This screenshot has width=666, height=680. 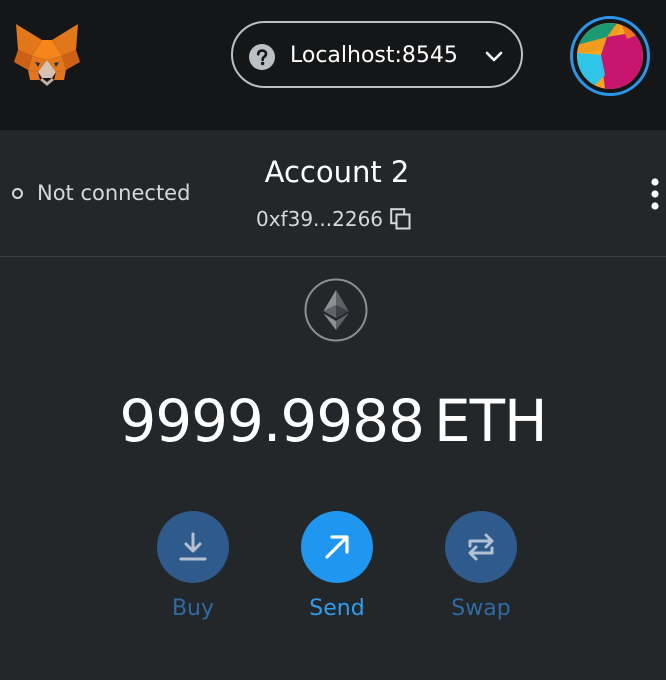 I want to click on connection-status-label: Not connected, so click(x=114, y=193).